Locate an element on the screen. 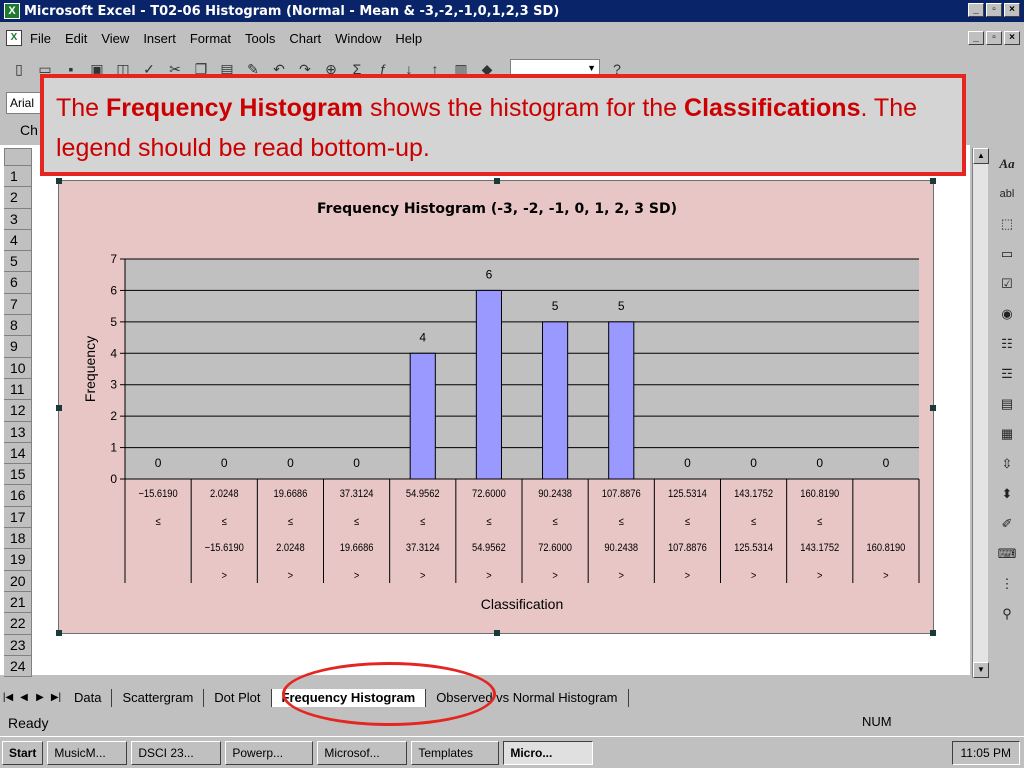 This screenshot has height=768, width=1024. row-header: 18 is located at coordinates (18, 539).